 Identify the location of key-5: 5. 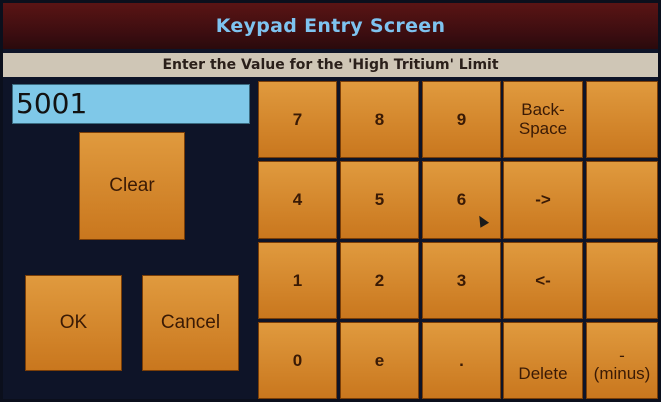
(379, 200).